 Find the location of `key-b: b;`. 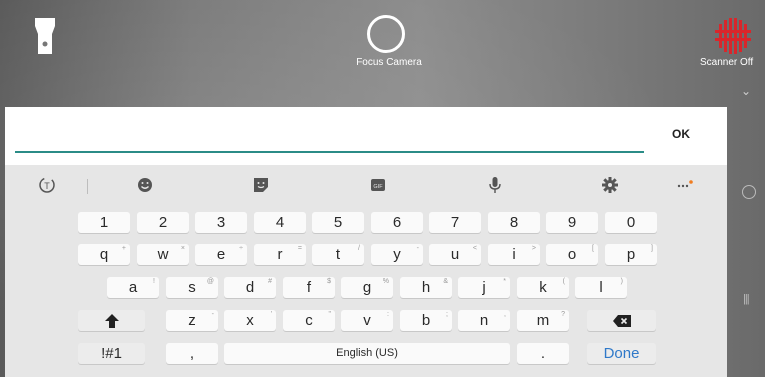

key-b: b; is located at coordinates (426, 320).